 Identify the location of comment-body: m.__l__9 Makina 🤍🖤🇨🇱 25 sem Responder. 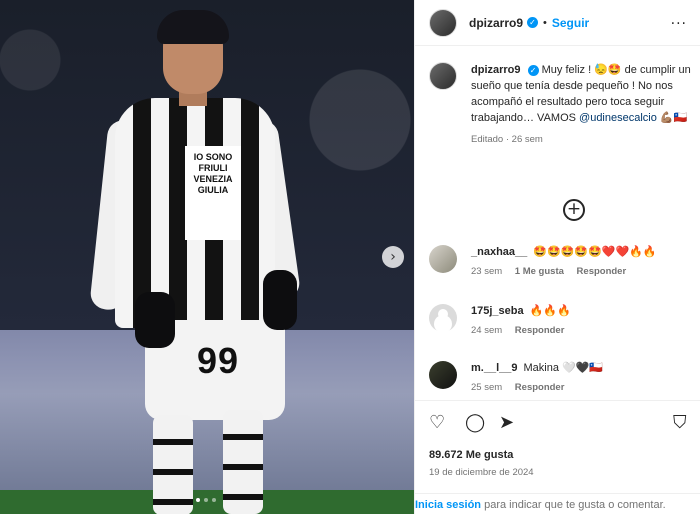
(537, 377).